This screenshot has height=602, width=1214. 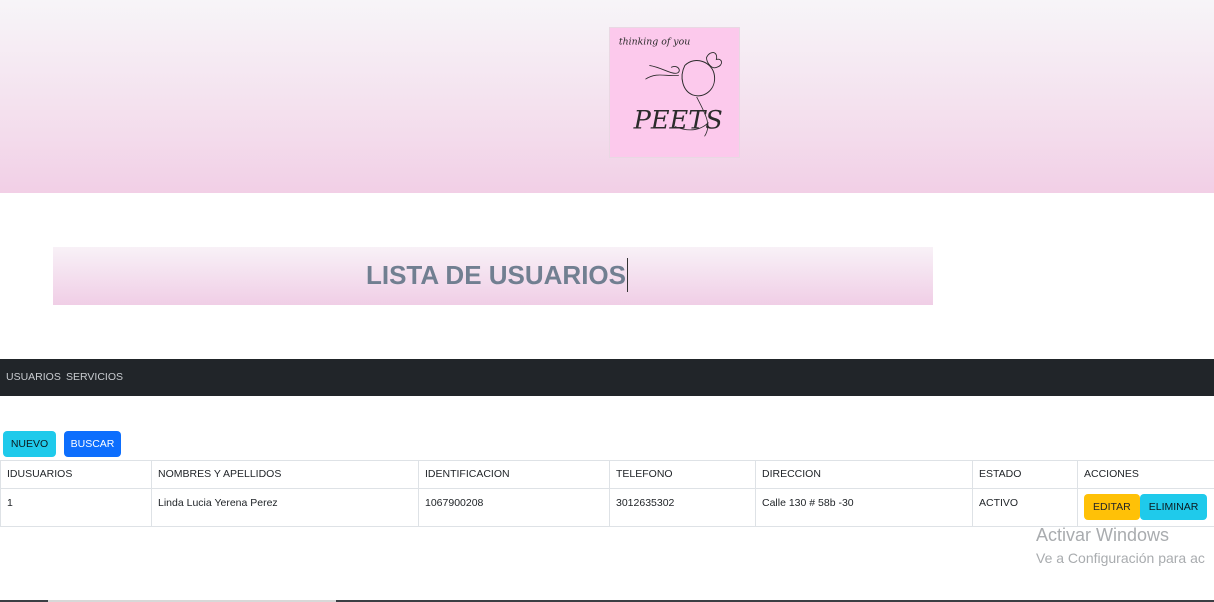 What do you see at coordinates (1025, 507) in the screenshot?
I see `cell-status: ACTIVO` at bounding box center [1025, 507].